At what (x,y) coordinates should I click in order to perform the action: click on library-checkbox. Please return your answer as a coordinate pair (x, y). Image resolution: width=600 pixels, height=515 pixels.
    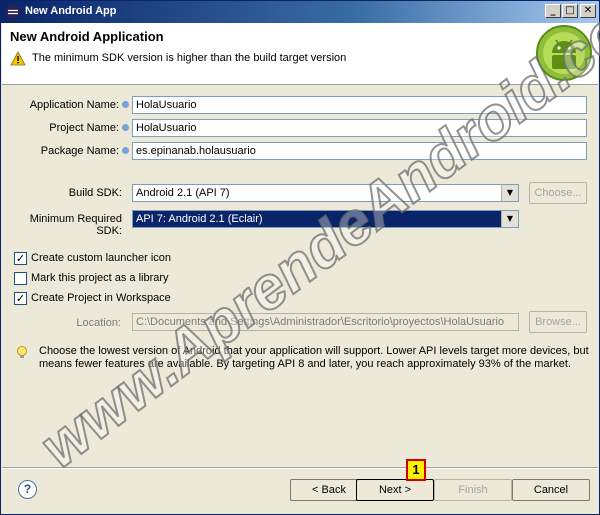
    Looking at the image, I should click on (20, 278).